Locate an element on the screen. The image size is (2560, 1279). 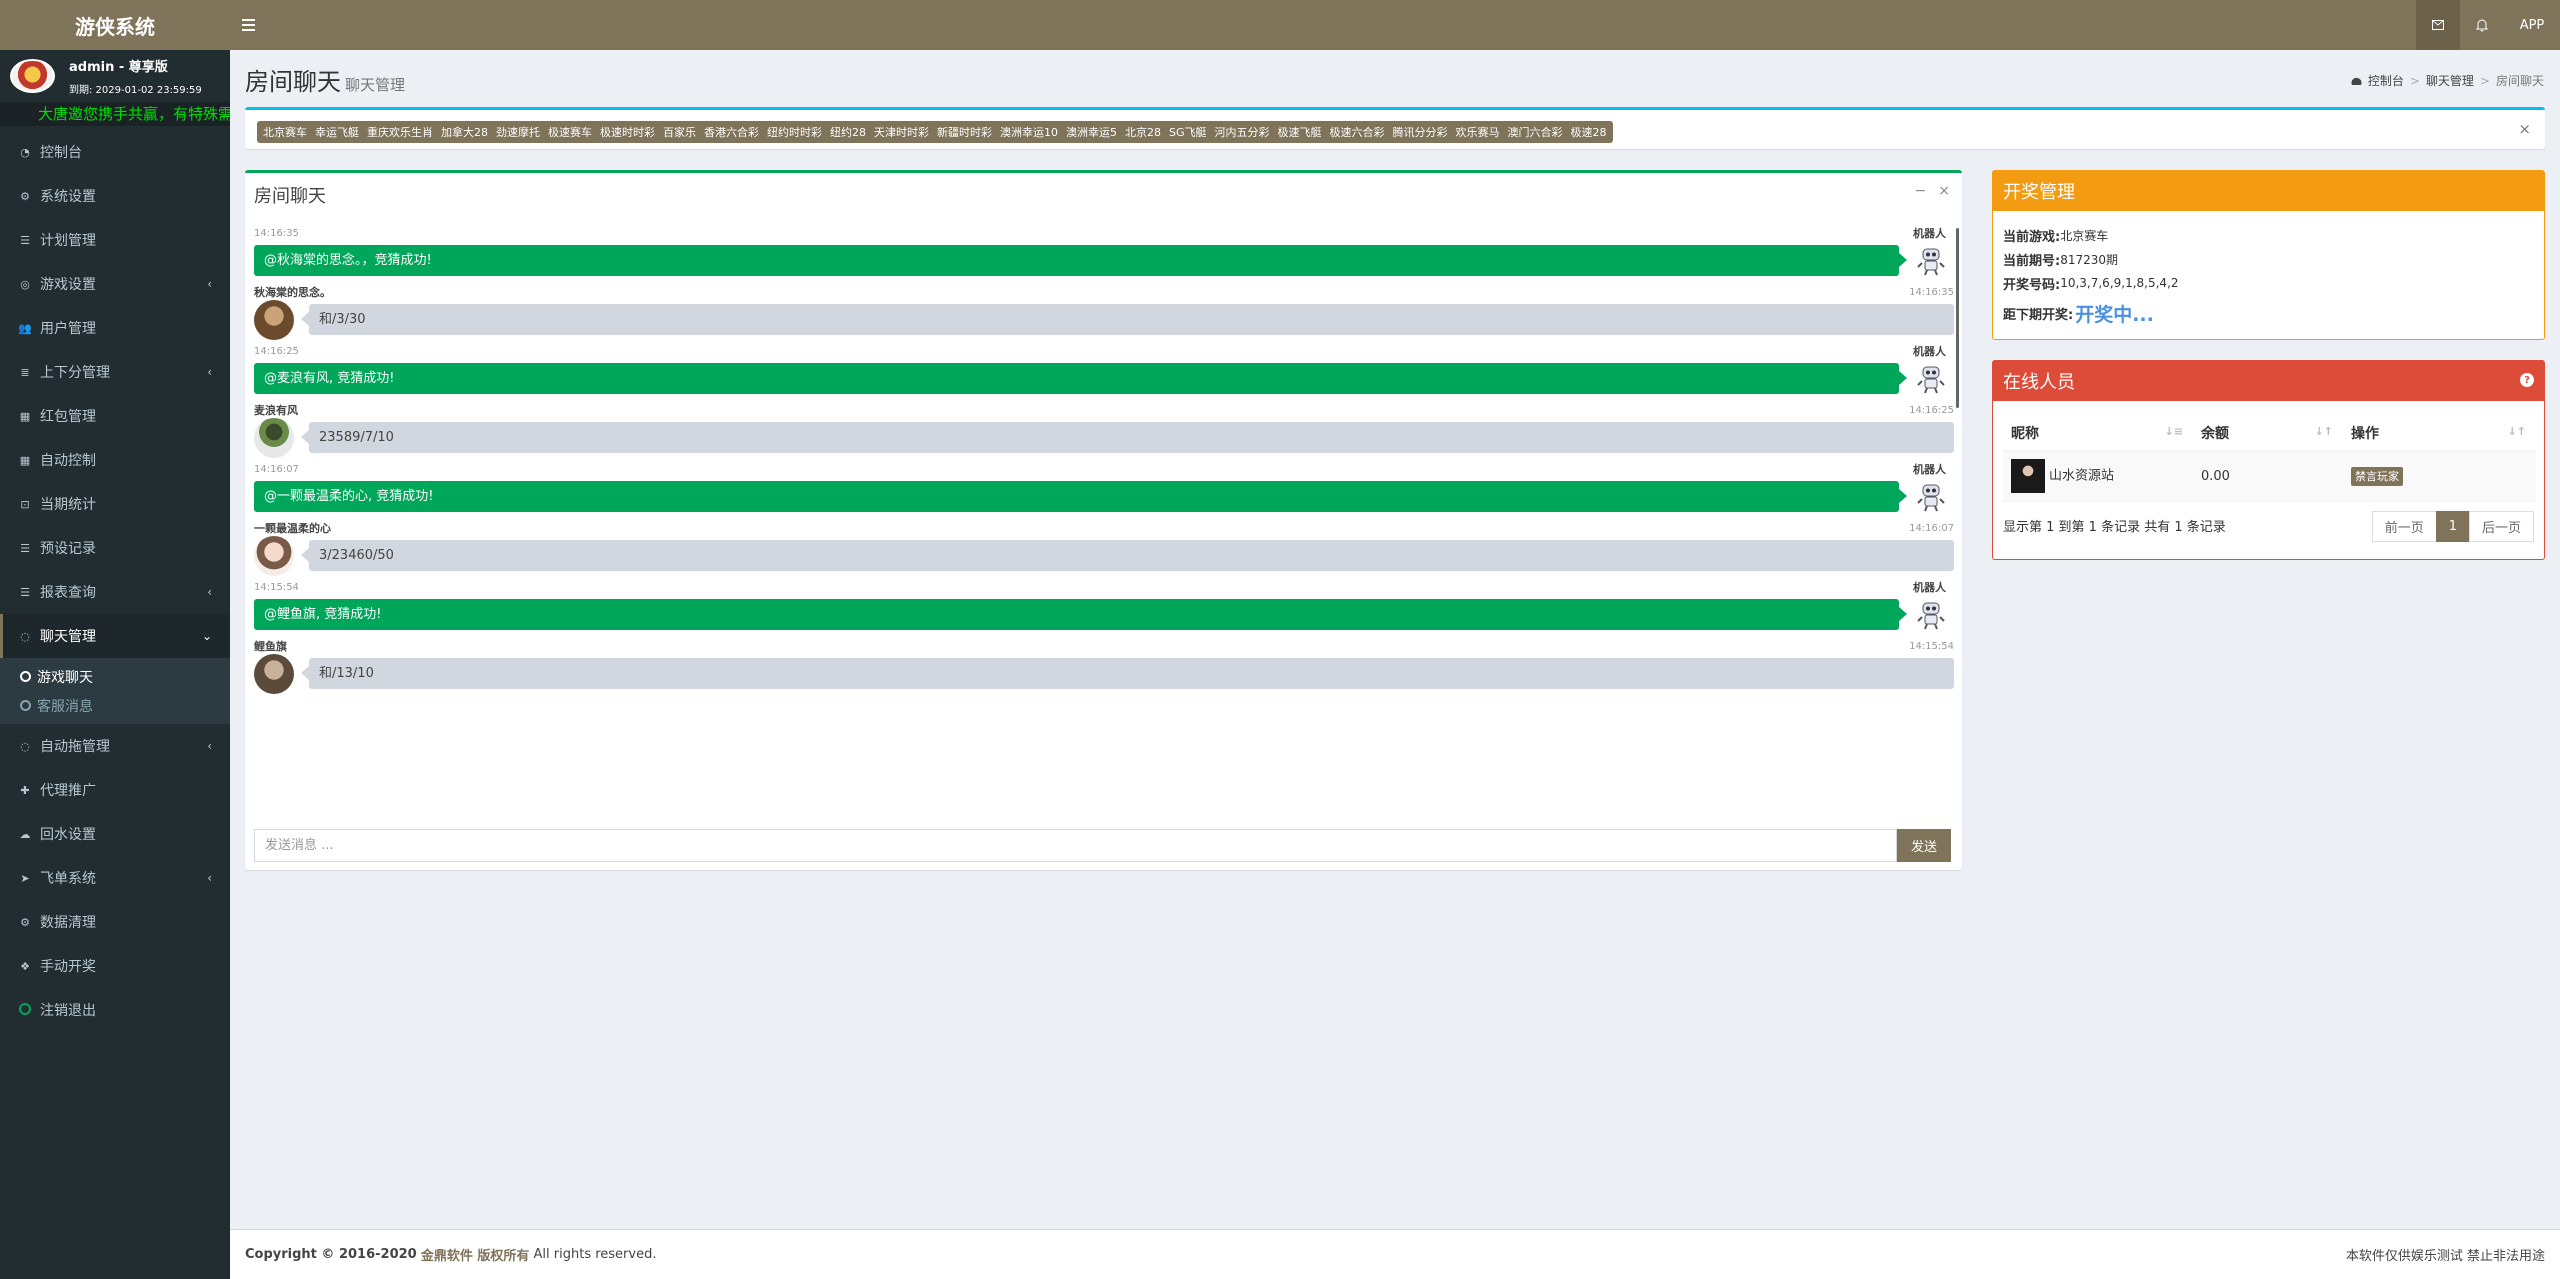
col-nickname: 昵称 ↓≡ is located at coordinates (2098, 433).